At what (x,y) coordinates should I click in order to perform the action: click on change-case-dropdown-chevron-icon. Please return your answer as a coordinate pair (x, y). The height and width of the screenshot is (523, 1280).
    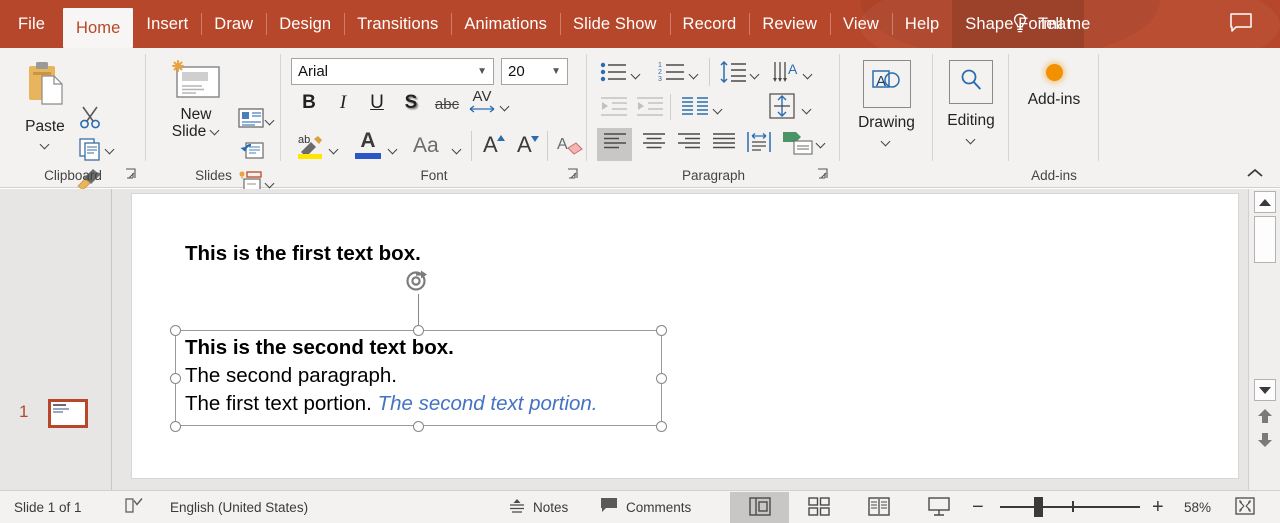
    Looking at the image, I should click on (457, 151).